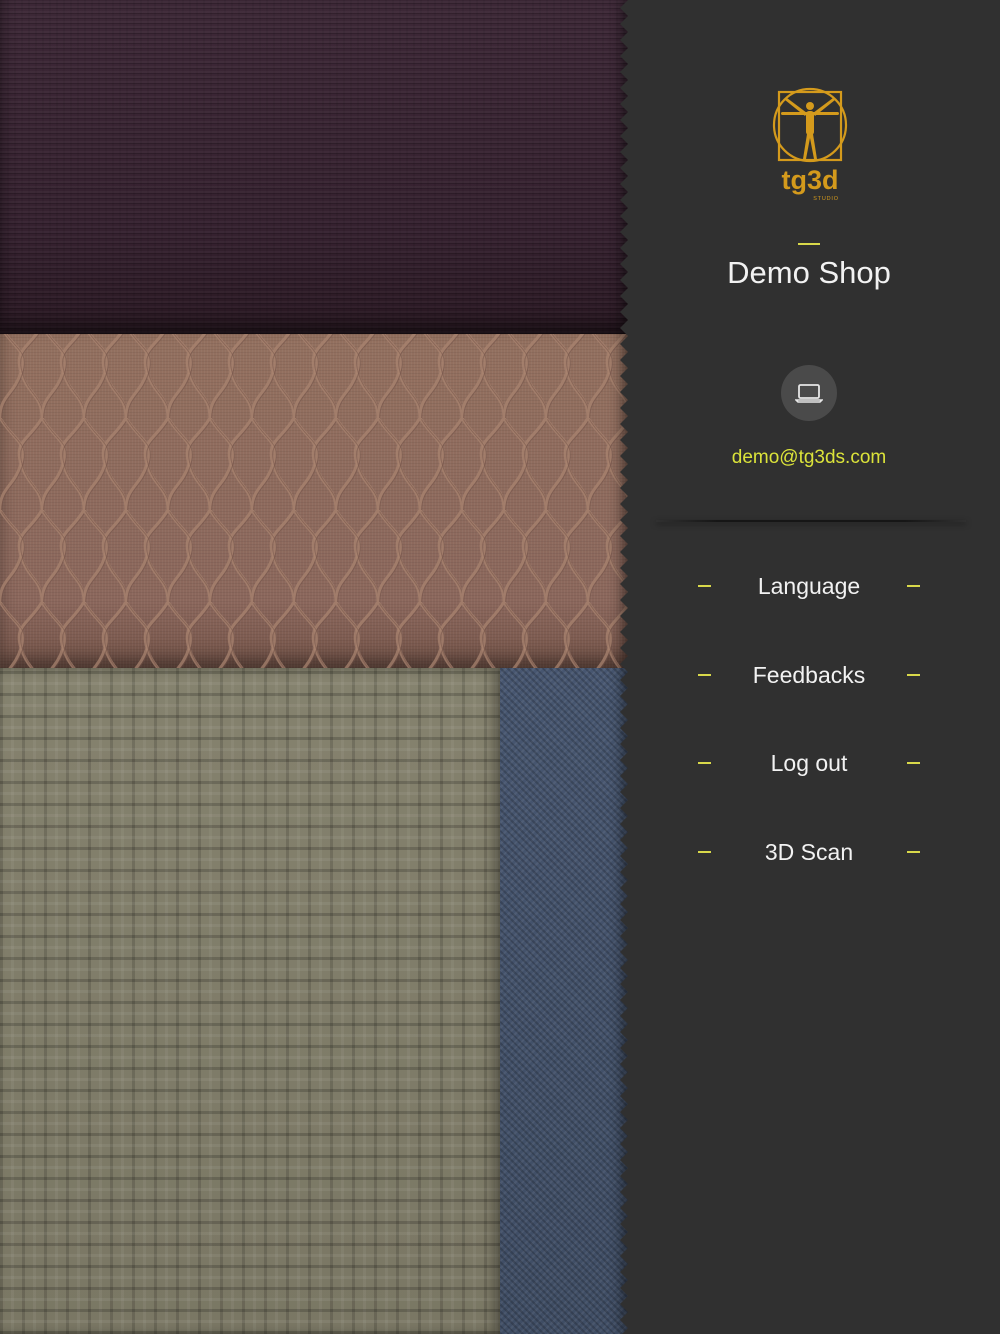  I want to click on menu-item-3d-scan: 3D Scan, so click(809, 852).